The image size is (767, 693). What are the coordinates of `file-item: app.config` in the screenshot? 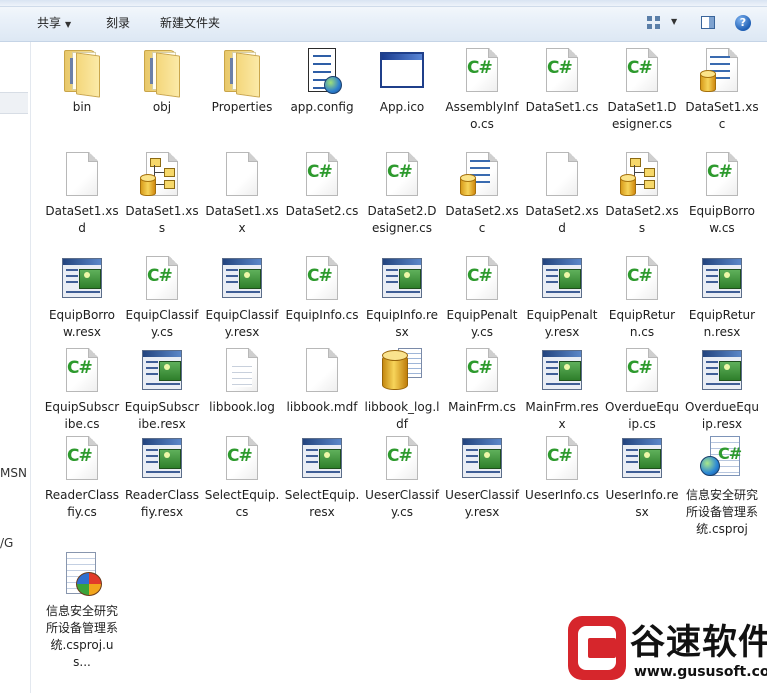 It's located at (322, 81).